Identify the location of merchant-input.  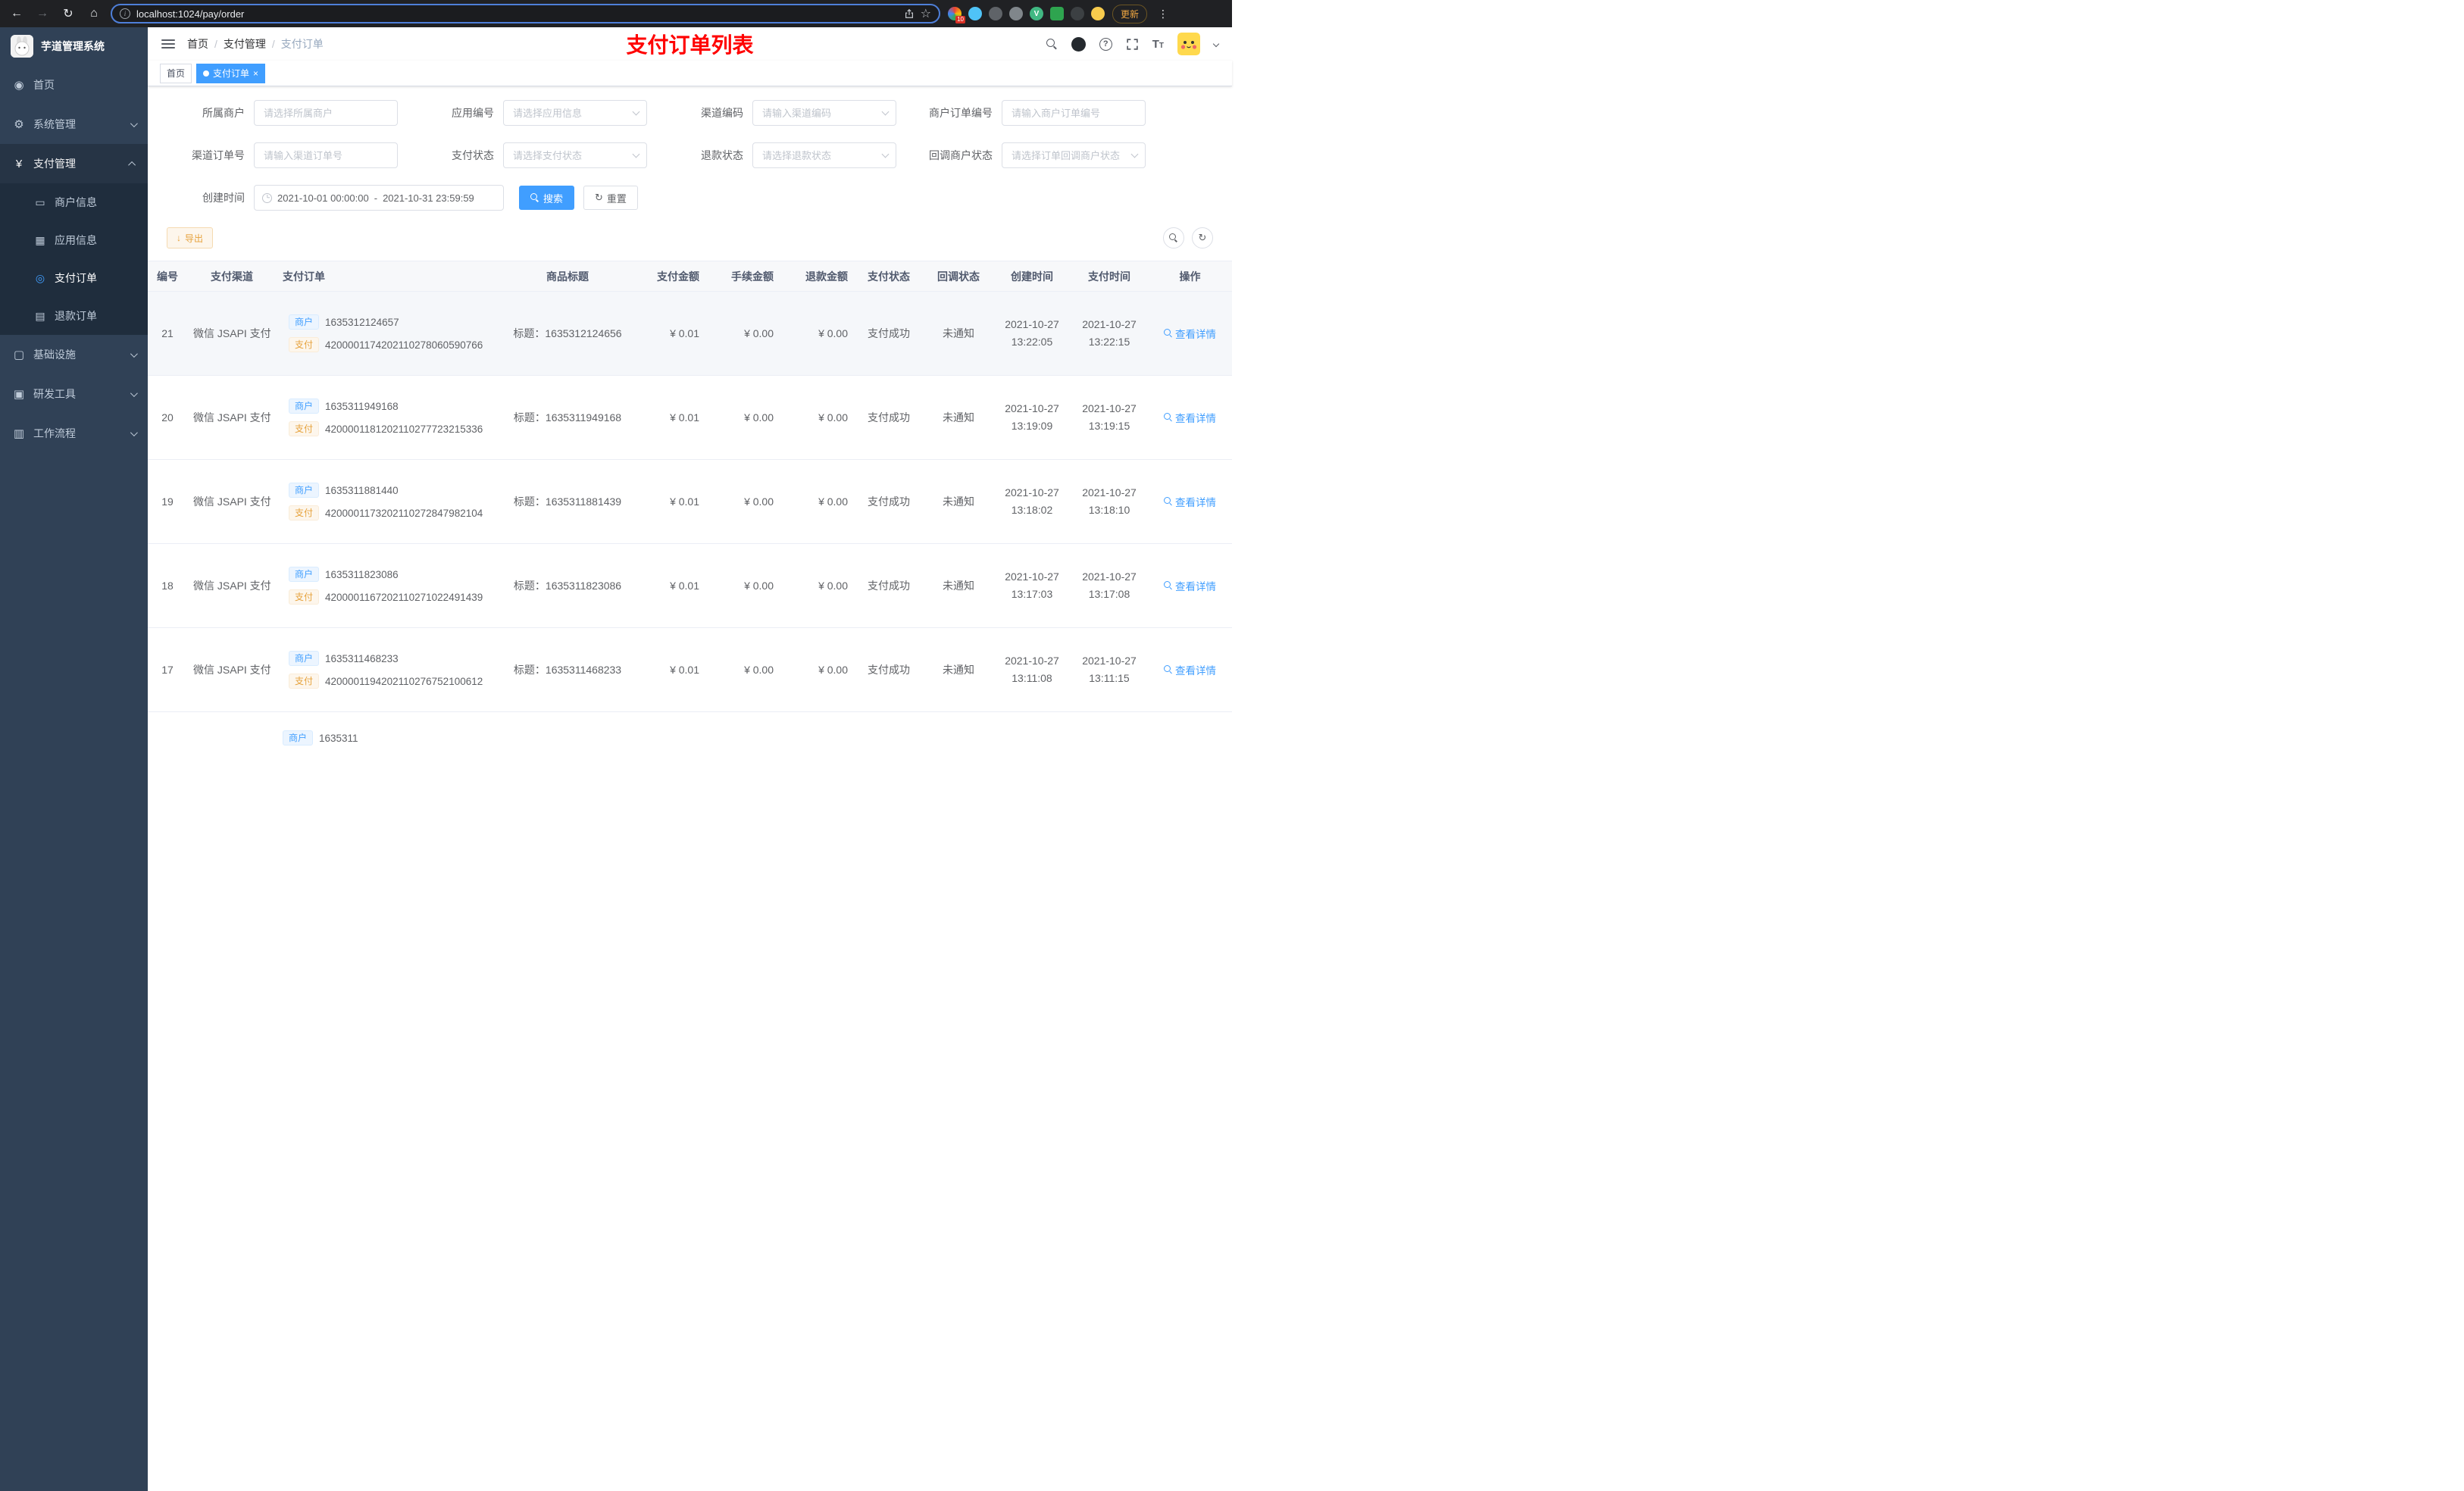
(326, 113).